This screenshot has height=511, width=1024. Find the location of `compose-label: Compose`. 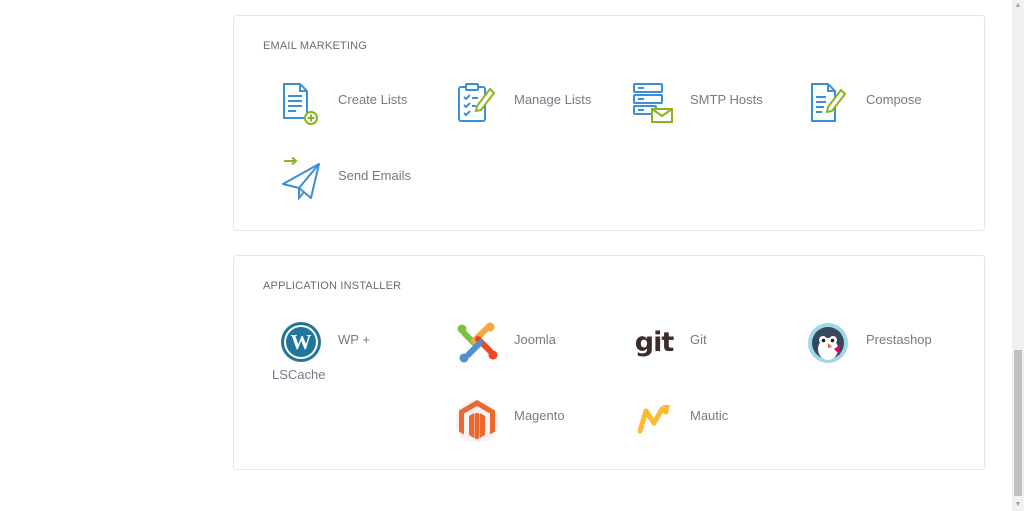

compose-label: Compose is located at coordinates (894, 99).